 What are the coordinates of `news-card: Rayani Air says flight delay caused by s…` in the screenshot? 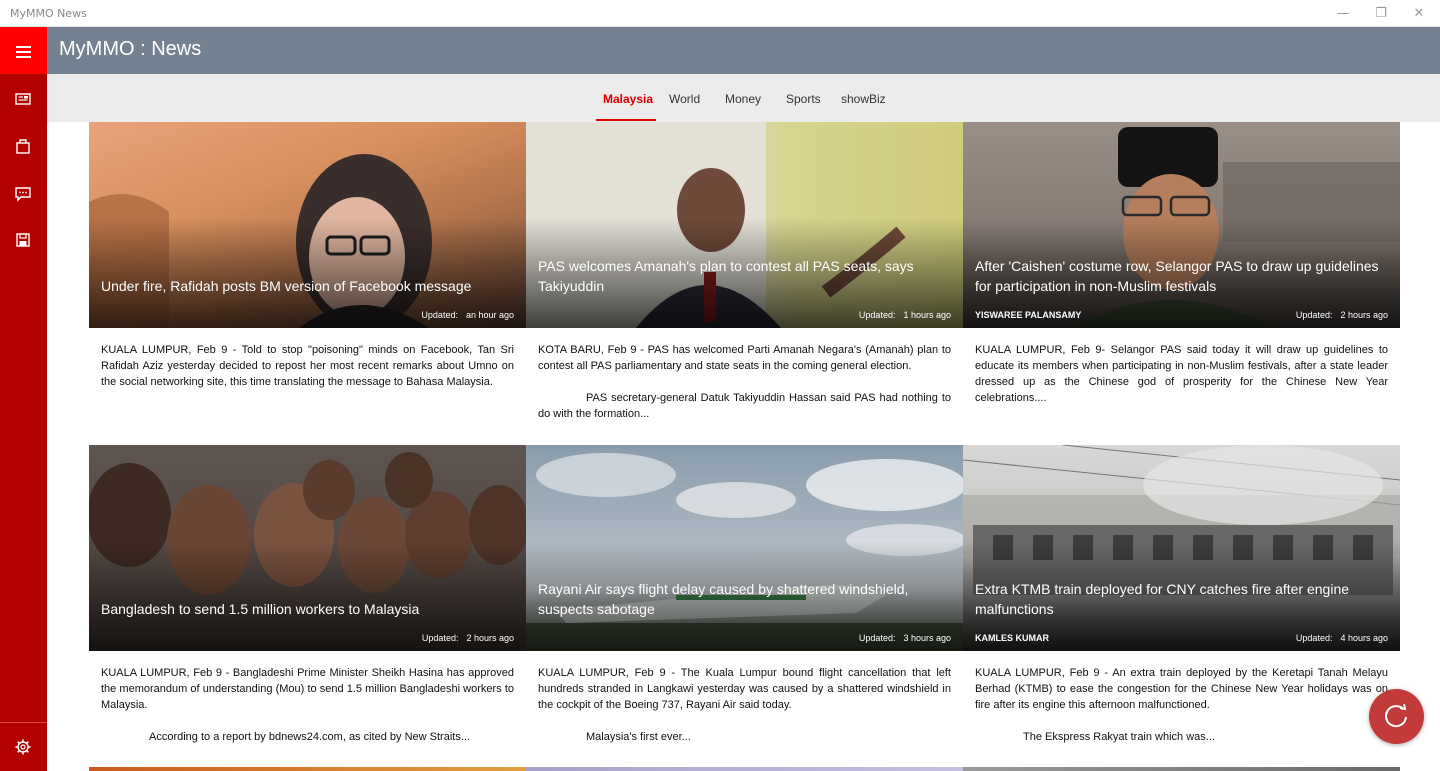 It's located at (744, 595).